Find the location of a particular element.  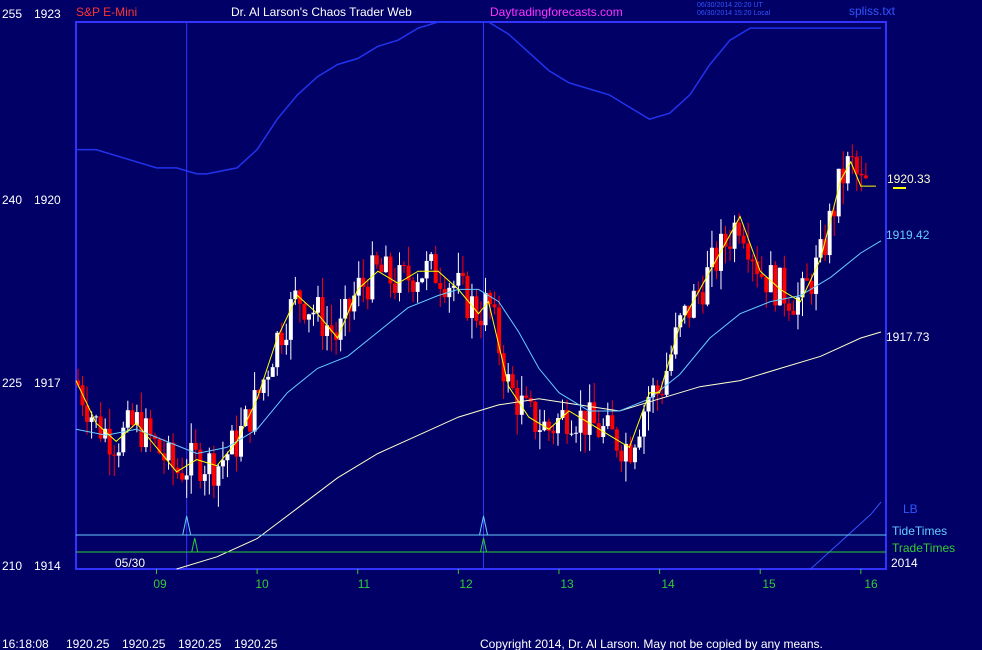

x-tick-label-15: 15 is located at coordinates (769, 584).